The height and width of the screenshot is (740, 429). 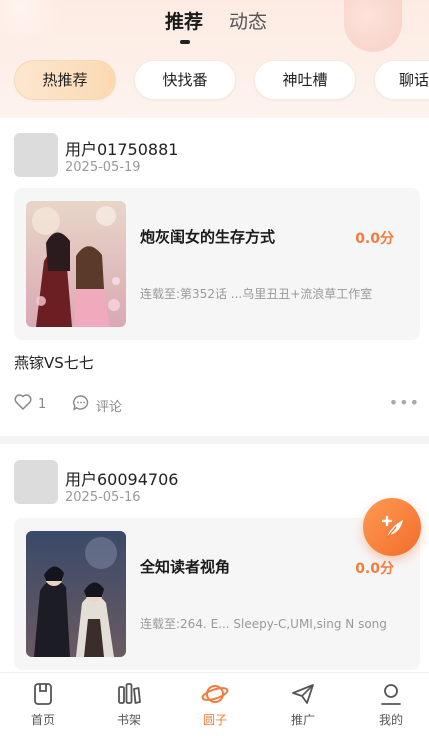 What do you see at coordinates (128, 720) in the screenshot?
I see `nav-bookshelf-label: 书架` at bounding box center [128, 720].